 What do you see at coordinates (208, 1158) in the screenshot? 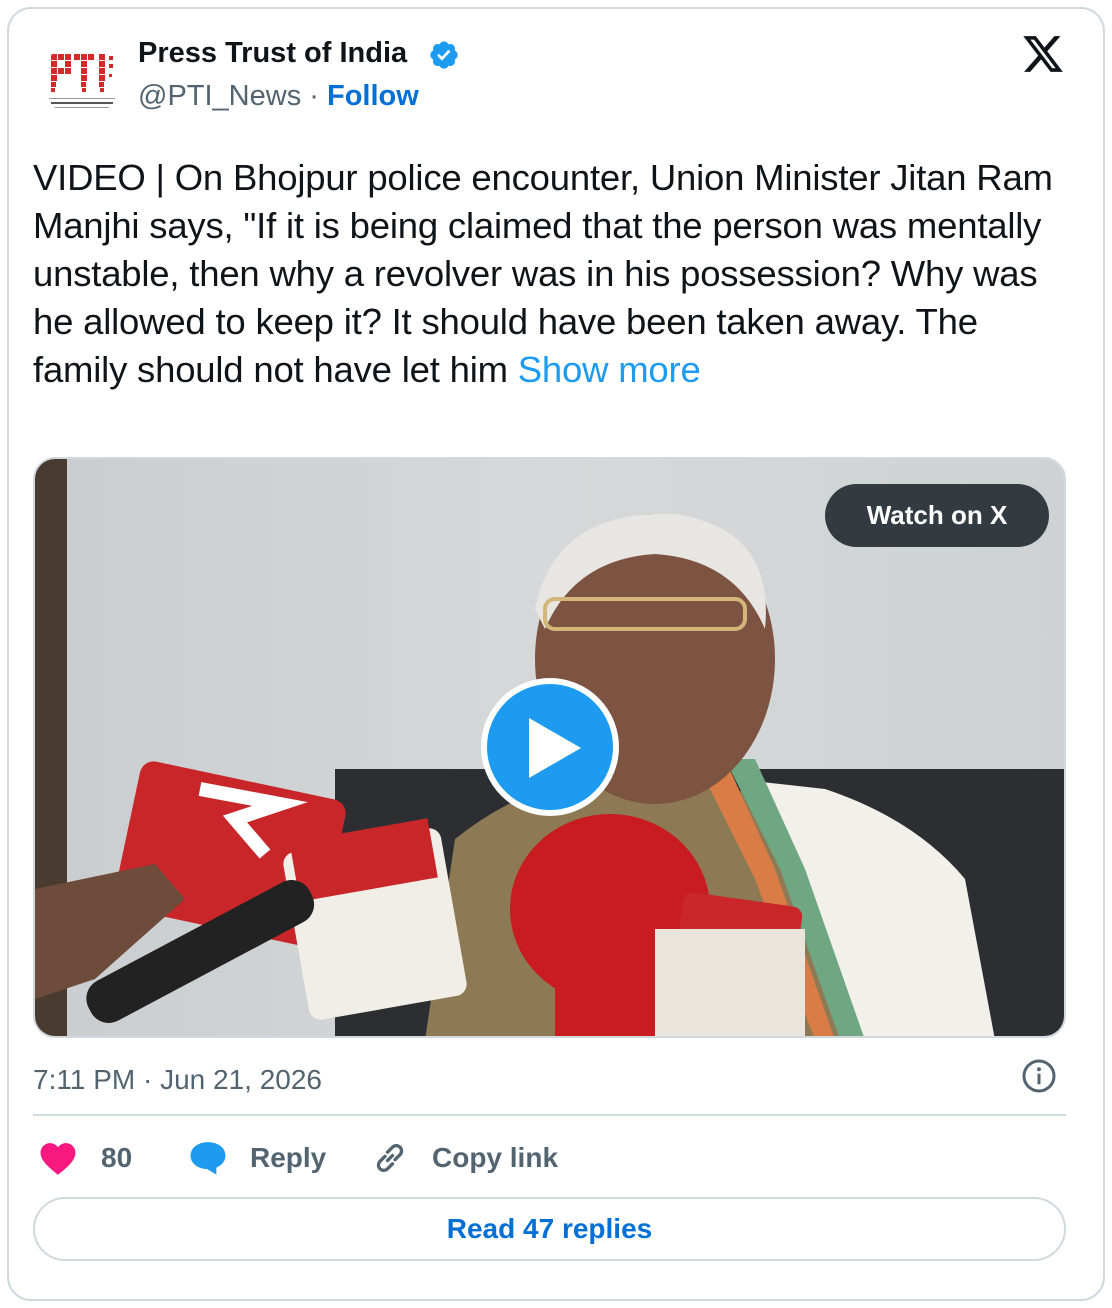
I see `reply-bubble-icon` at bounding box center [208, 1158].